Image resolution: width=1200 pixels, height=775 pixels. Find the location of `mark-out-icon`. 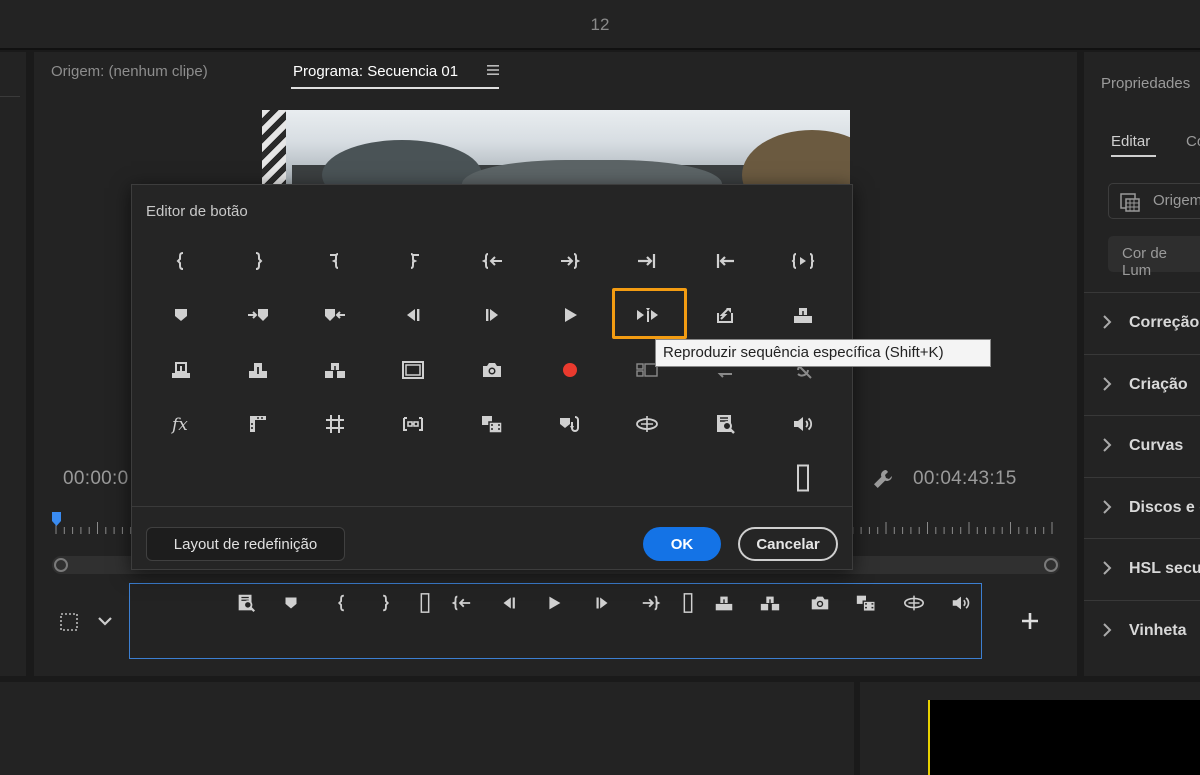

mark-out-icon is located at coordinates (385, 603).